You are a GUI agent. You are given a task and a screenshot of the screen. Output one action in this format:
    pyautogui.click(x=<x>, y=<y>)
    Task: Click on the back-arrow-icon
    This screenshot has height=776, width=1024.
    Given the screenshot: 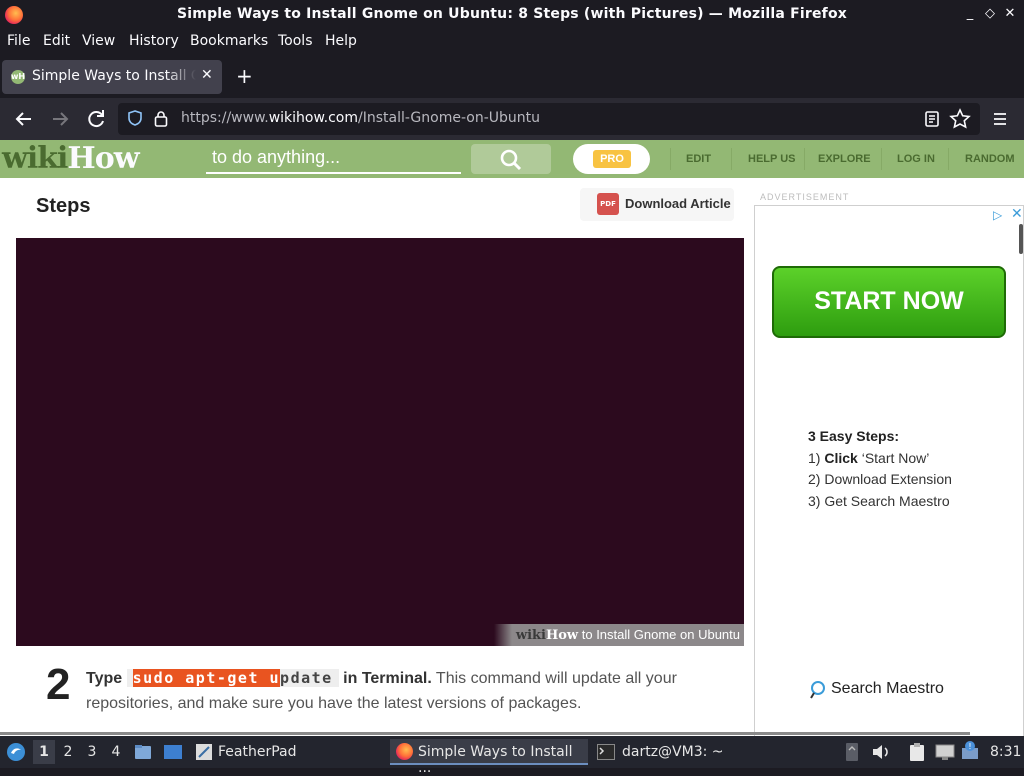 What is the action you would take?
    pyautogui.click(x=23, y=119)
    